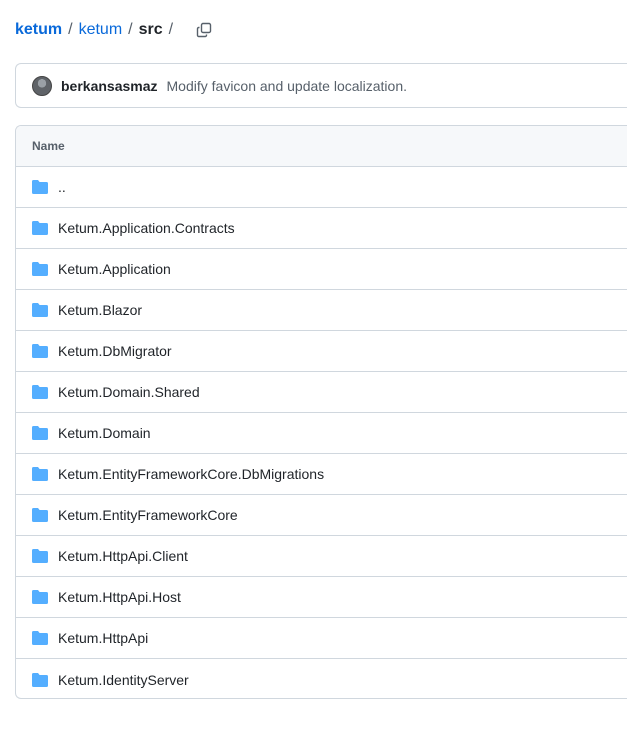 This screenshot has width=627, height=732. What do you see at coordinates (191, 474) in the screenshot?
I see `file-name-link: Ketum.EntityFrameworkCore.DbMigrations` at bounding box center [191, 474].